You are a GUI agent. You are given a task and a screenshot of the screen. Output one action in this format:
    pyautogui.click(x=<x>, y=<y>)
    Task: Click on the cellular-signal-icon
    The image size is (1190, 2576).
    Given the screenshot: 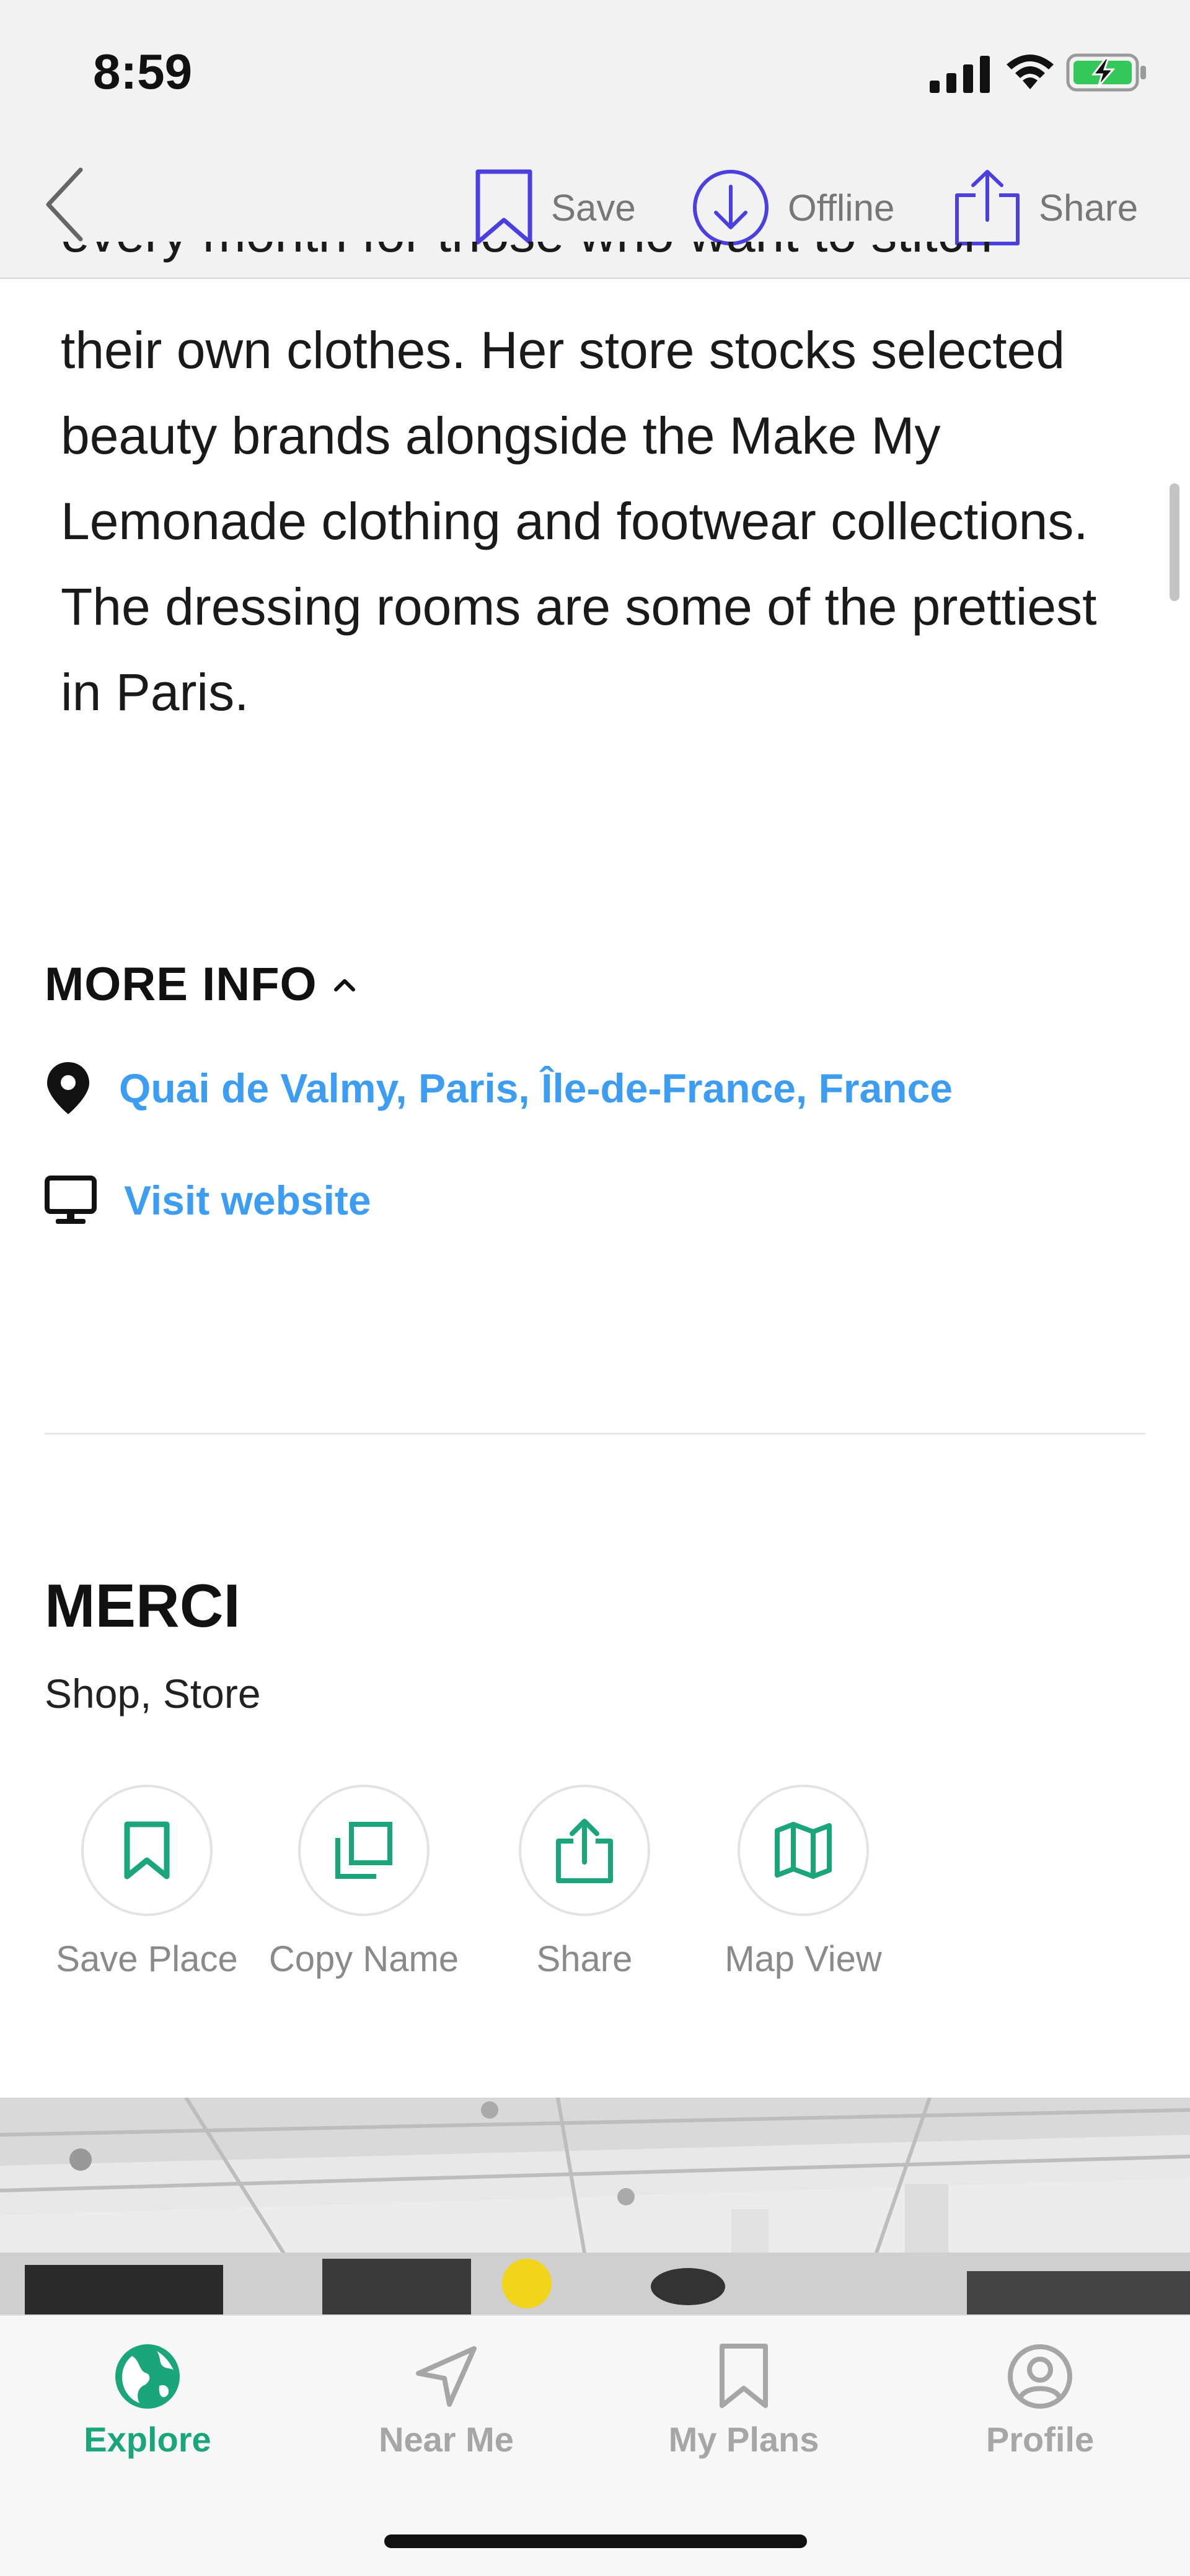 What is the action you would take?
    pyautogui.click(x=960, y=75)
    